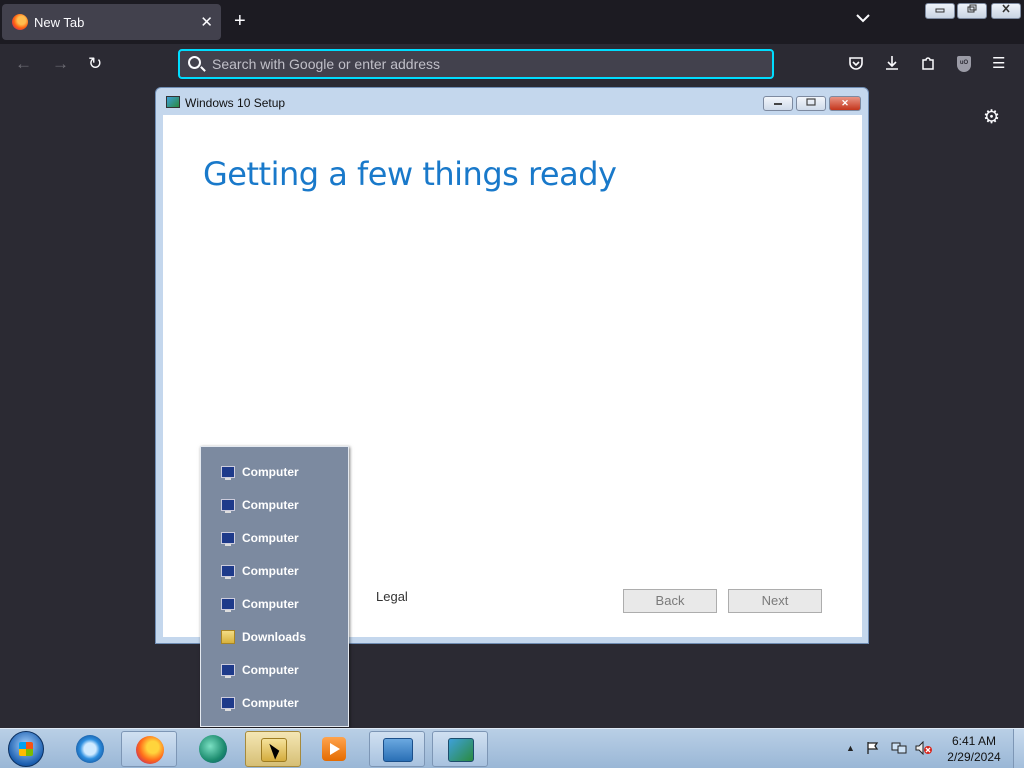 The width and height of the screenshot is (1024, 768). Describe the element at coordinates (26, 749) in the screenshot. I see `start-button` at that location.